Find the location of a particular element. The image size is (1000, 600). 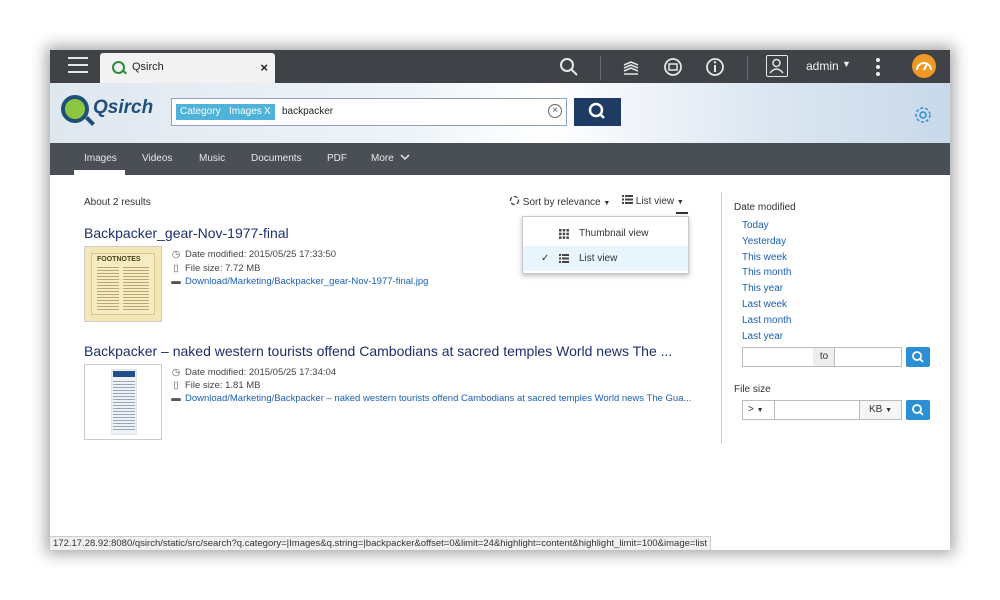

file-size: ▯ File size: 7.72 MB is located at coordinates (215, 268).